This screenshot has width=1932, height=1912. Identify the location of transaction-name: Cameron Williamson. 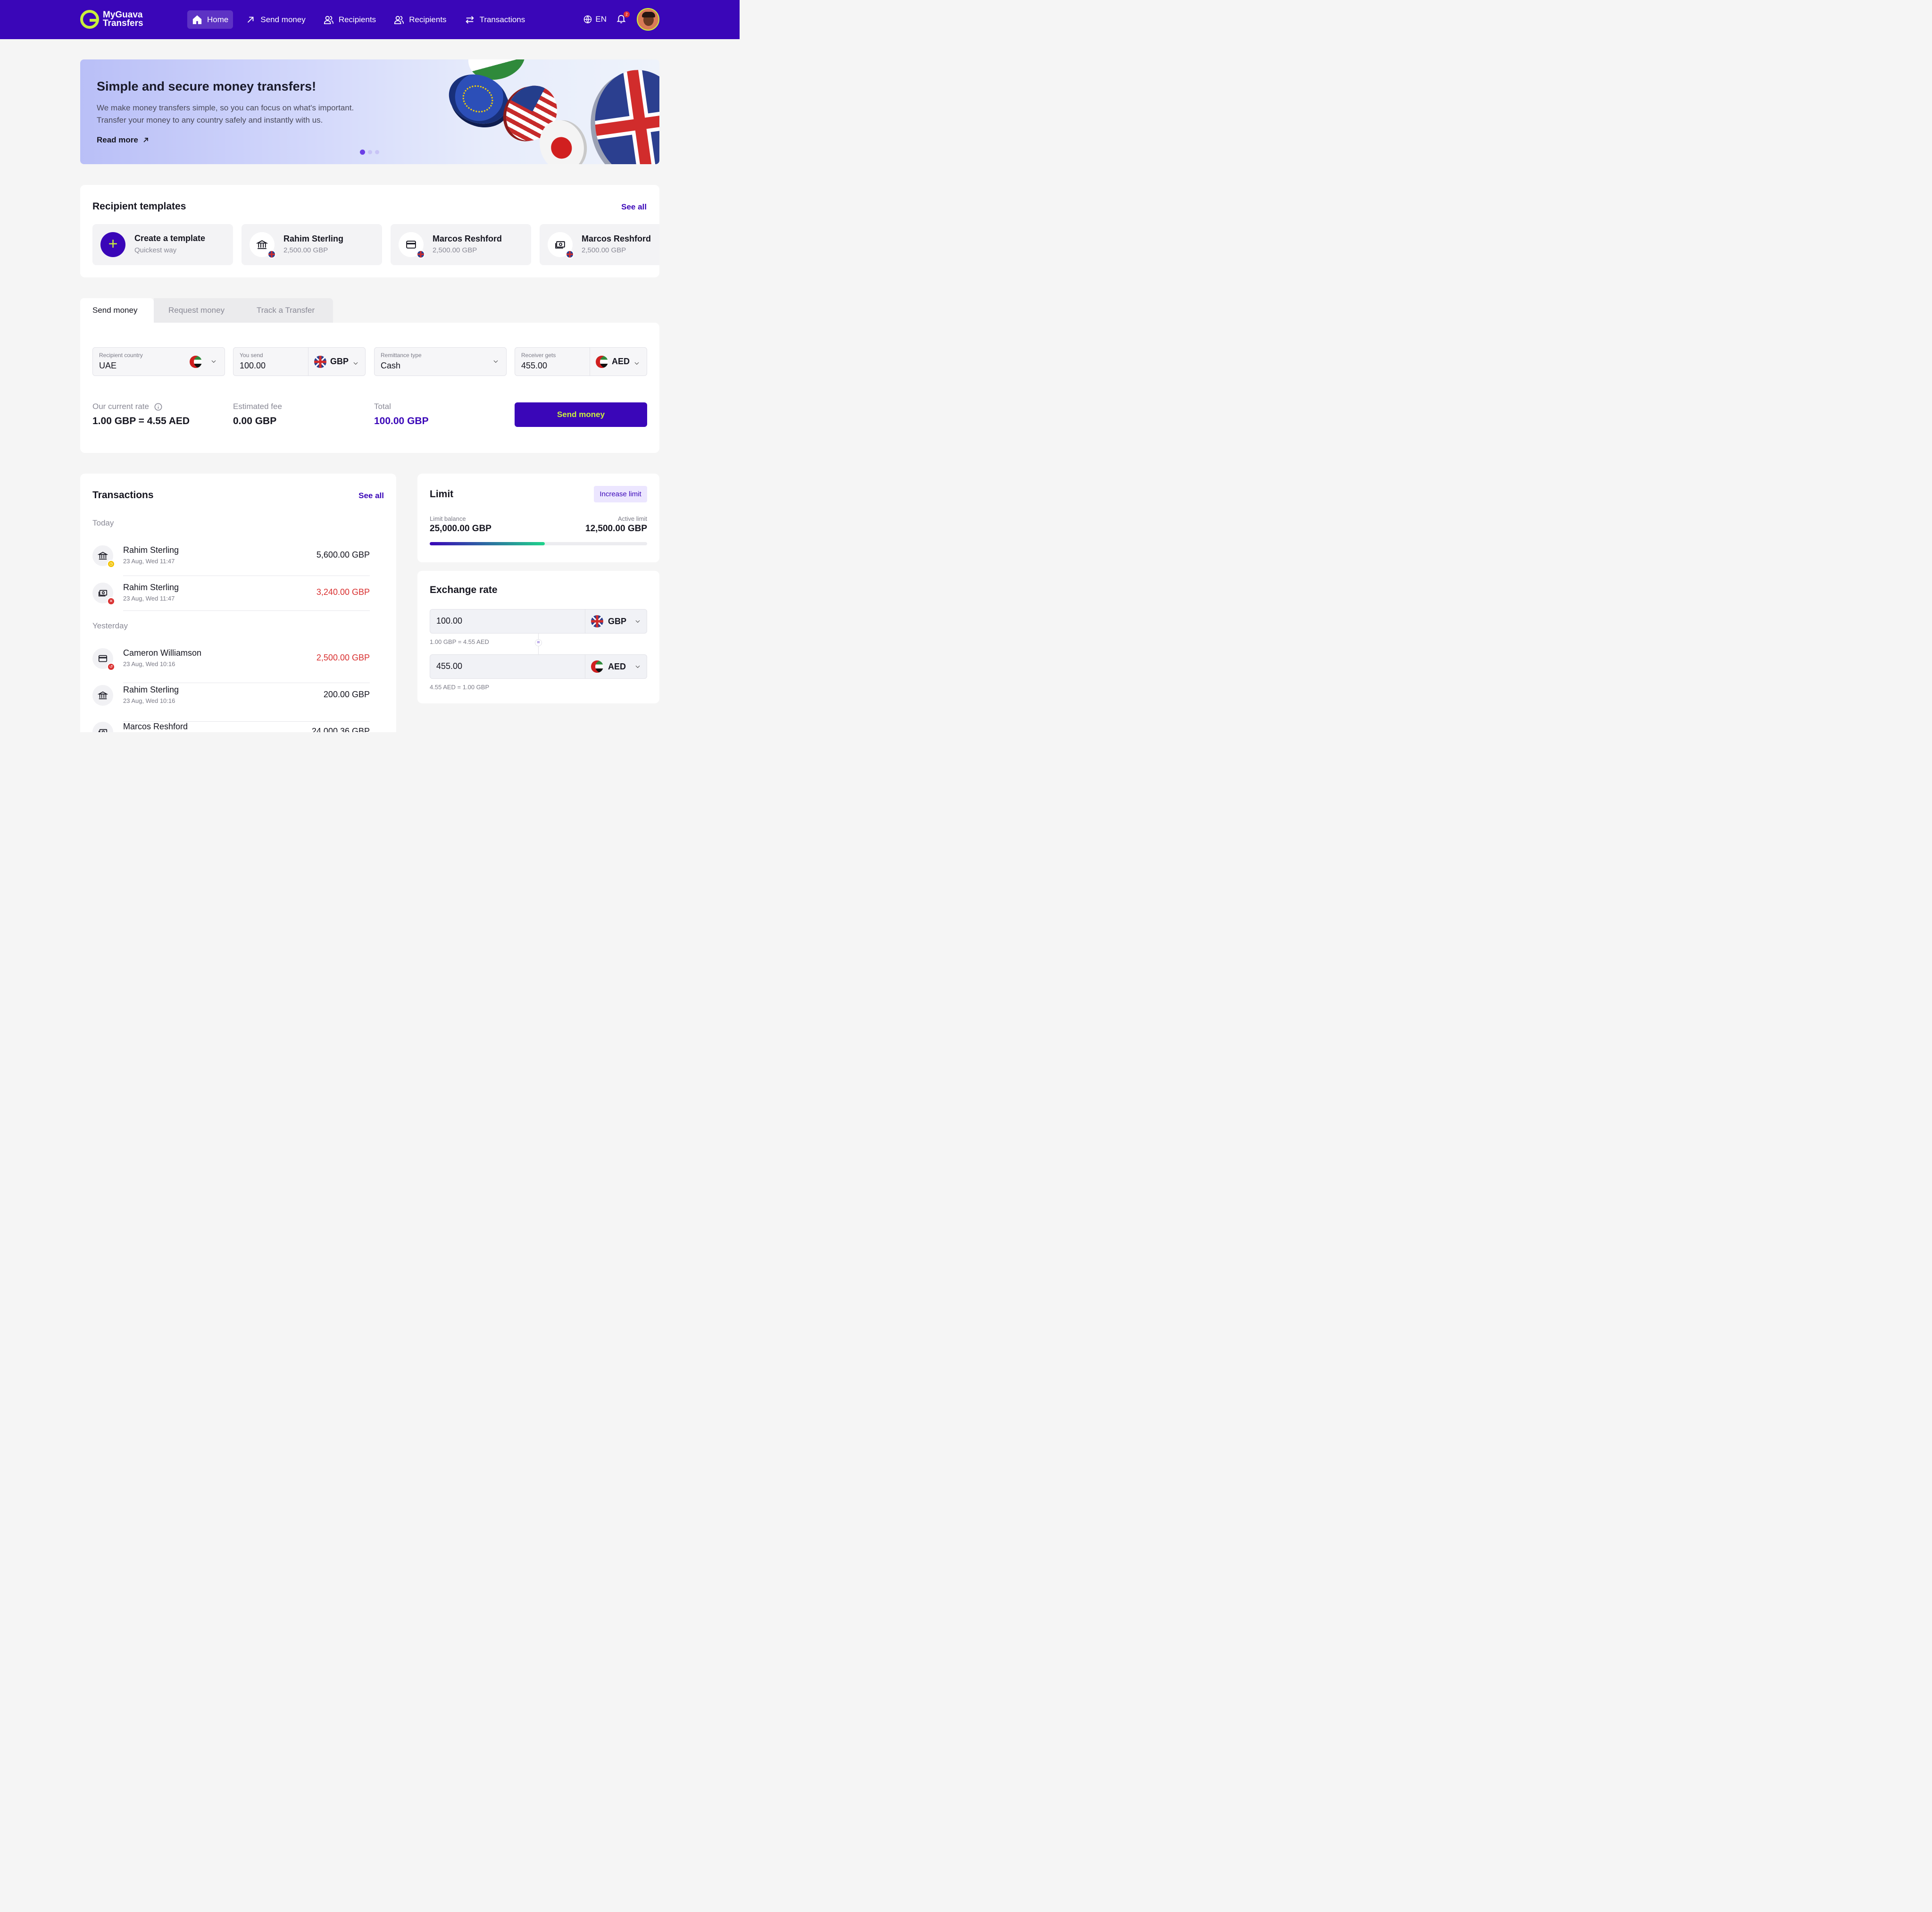
(163, 653).